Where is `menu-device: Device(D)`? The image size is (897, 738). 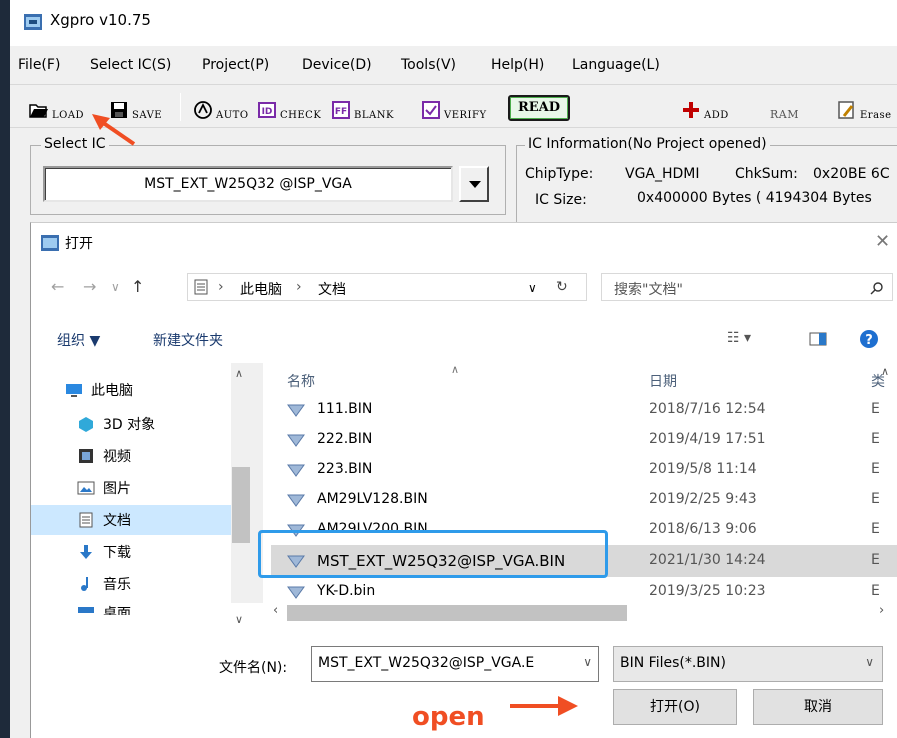 menu-device: Device(D) is located at coordinates (337, 65).